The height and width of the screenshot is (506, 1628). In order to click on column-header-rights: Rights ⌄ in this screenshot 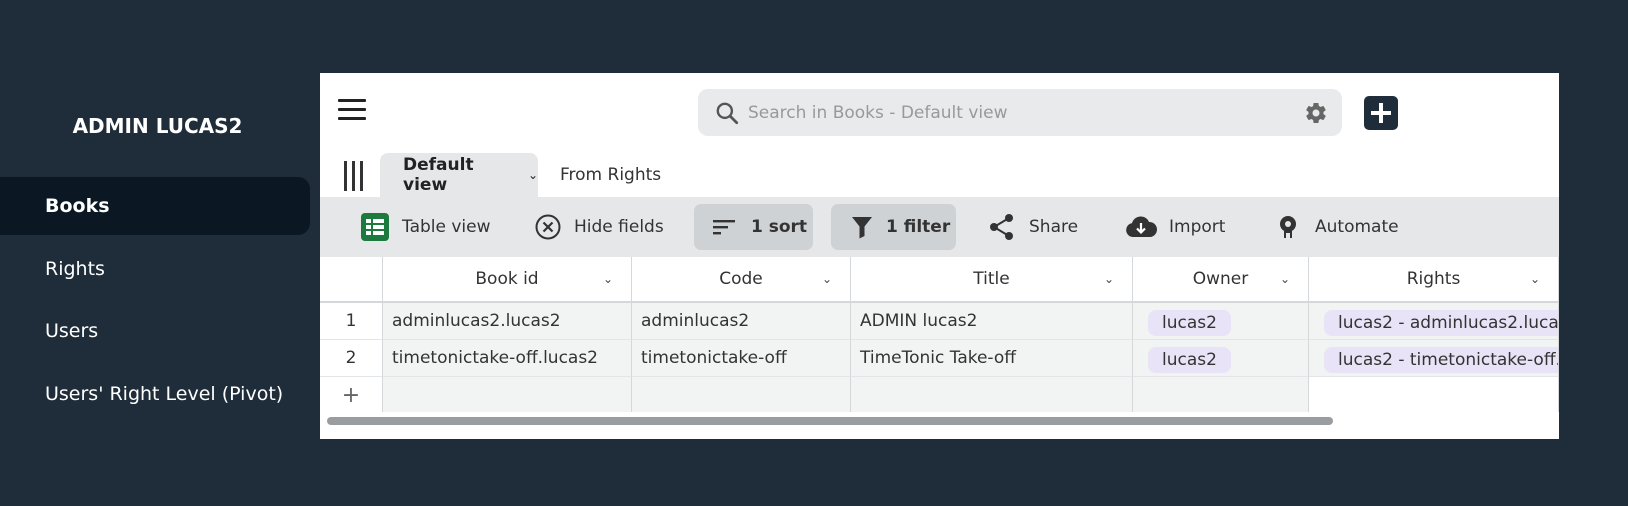, I will do `click(1434, 280)`.